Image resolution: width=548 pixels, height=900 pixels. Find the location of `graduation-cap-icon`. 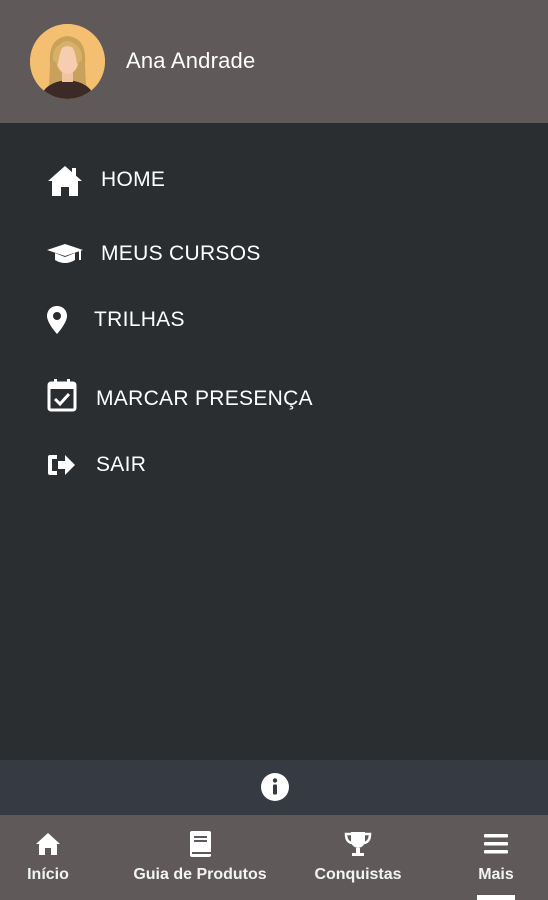

graduation-cap-icon is located at coordinates (64, 255).